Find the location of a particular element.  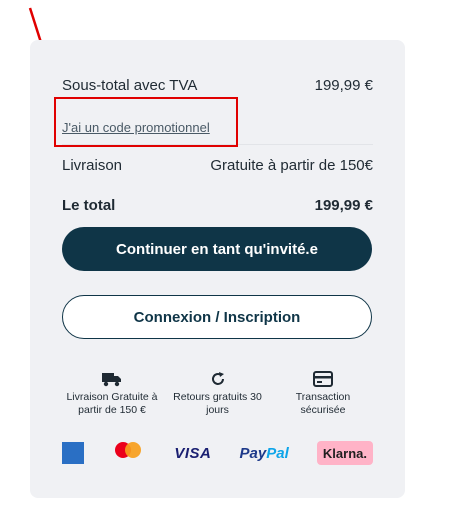

shipping-value: Gratuite à partir de 150€ is located at coordinates (291, 165).